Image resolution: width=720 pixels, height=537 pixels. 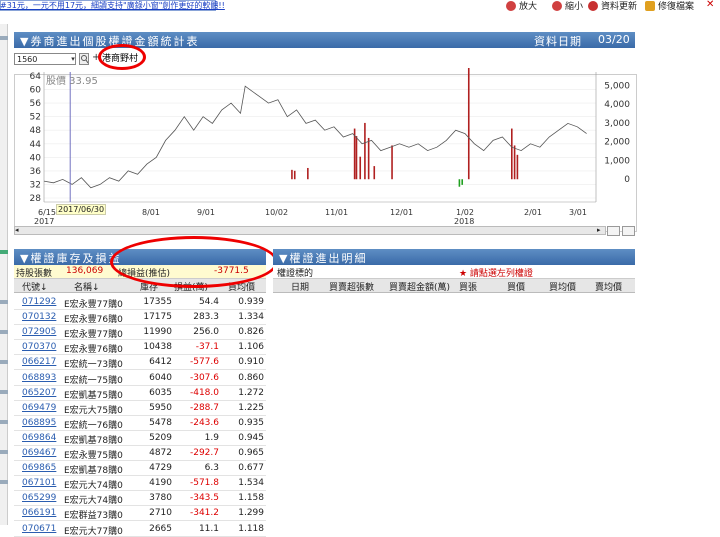 I want to click on warrant-code-link: 069865, so click(x=39, y=468).